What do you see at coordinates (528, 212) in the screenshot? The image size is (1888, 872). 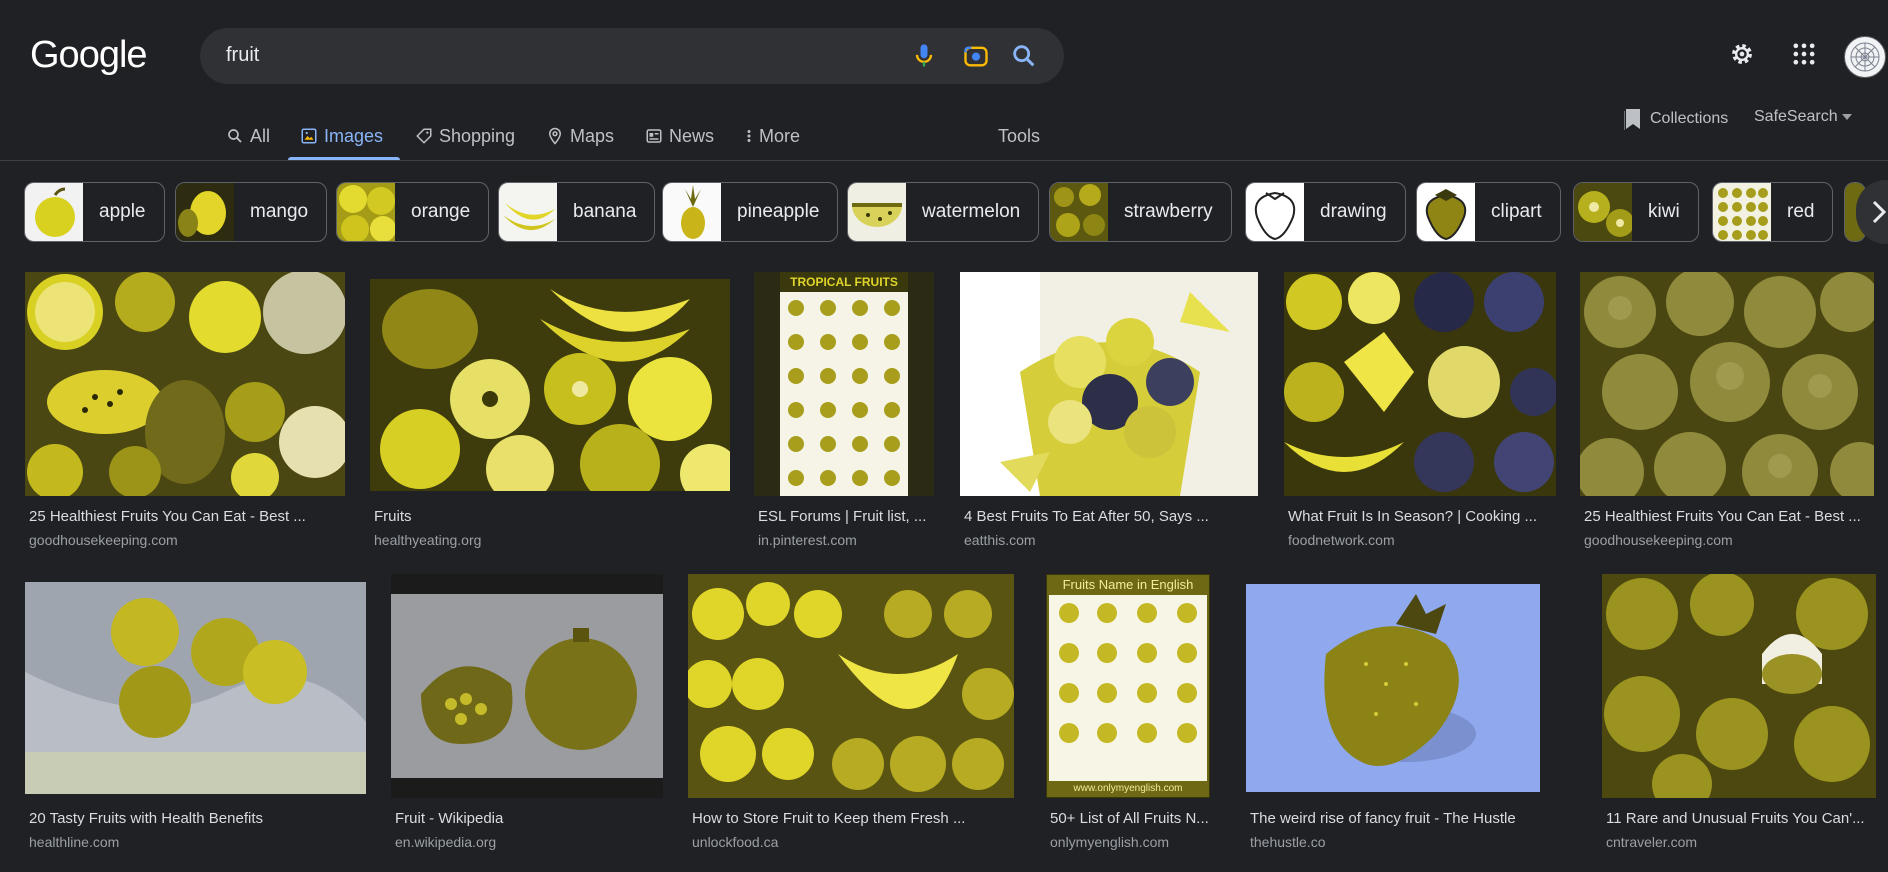 I see `banana-thumbnail` at bounding box center [528, 212].